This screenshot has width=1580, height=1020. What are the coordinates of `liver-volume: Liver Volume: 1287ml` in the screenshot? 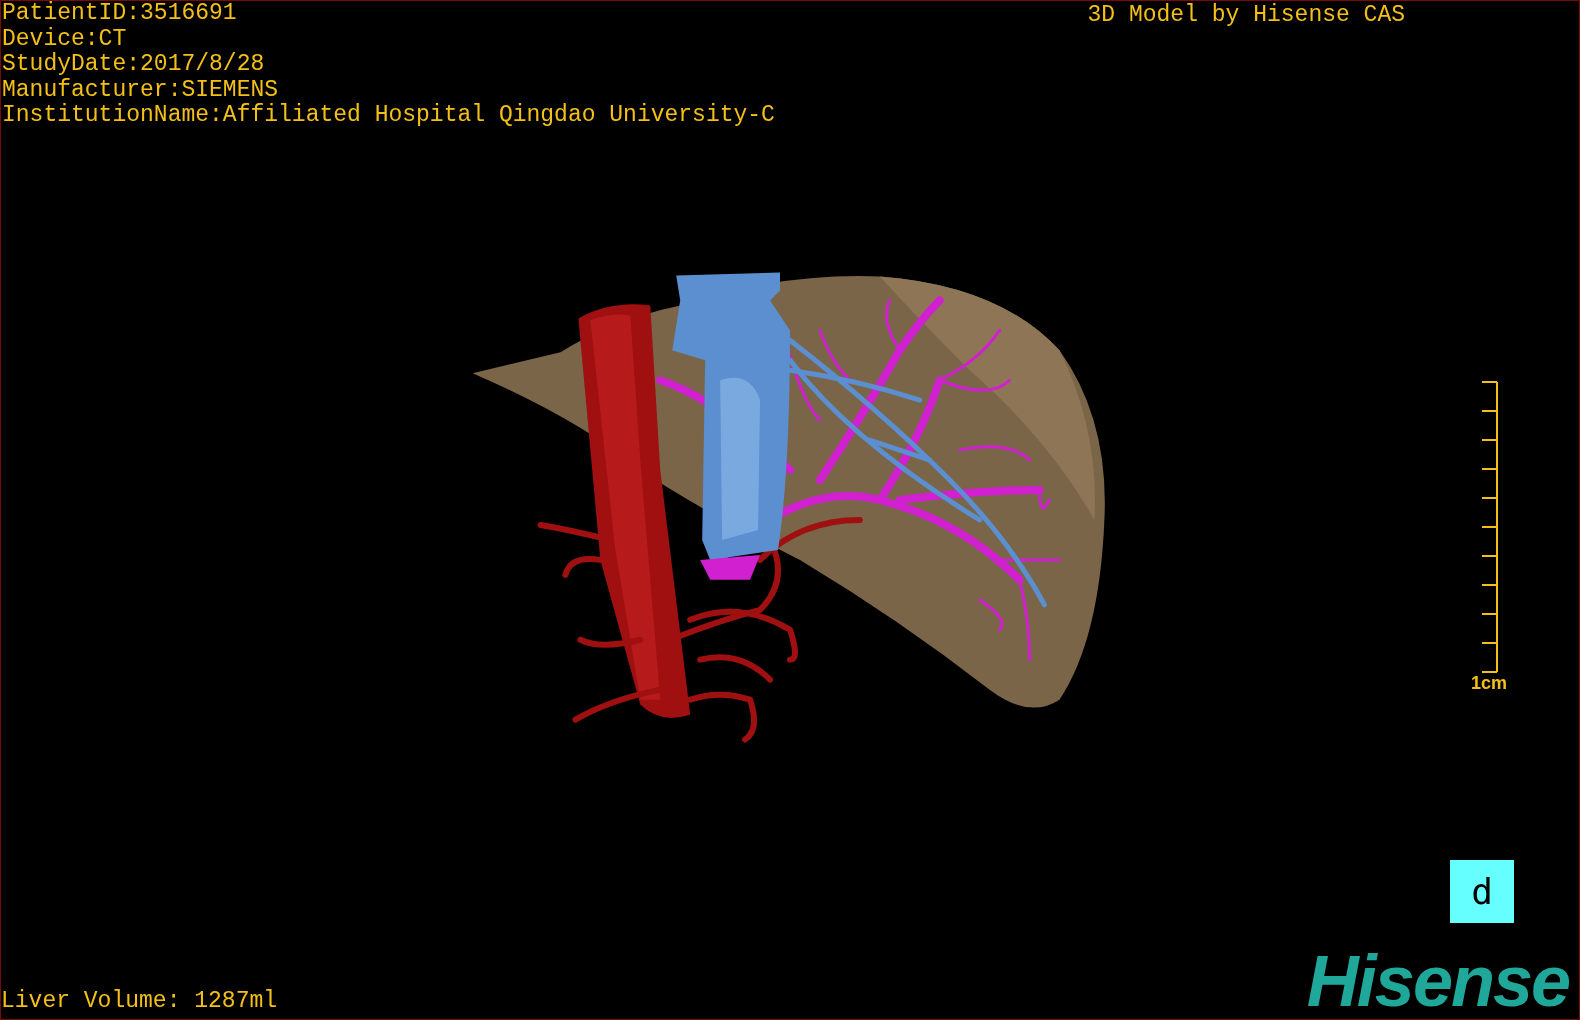 It's located at (139, 1001).